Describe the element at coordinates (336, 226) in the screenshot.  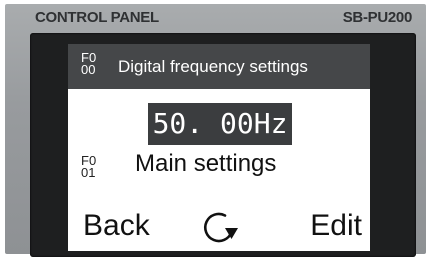
I see `edit-softkey: Edit` at that location.